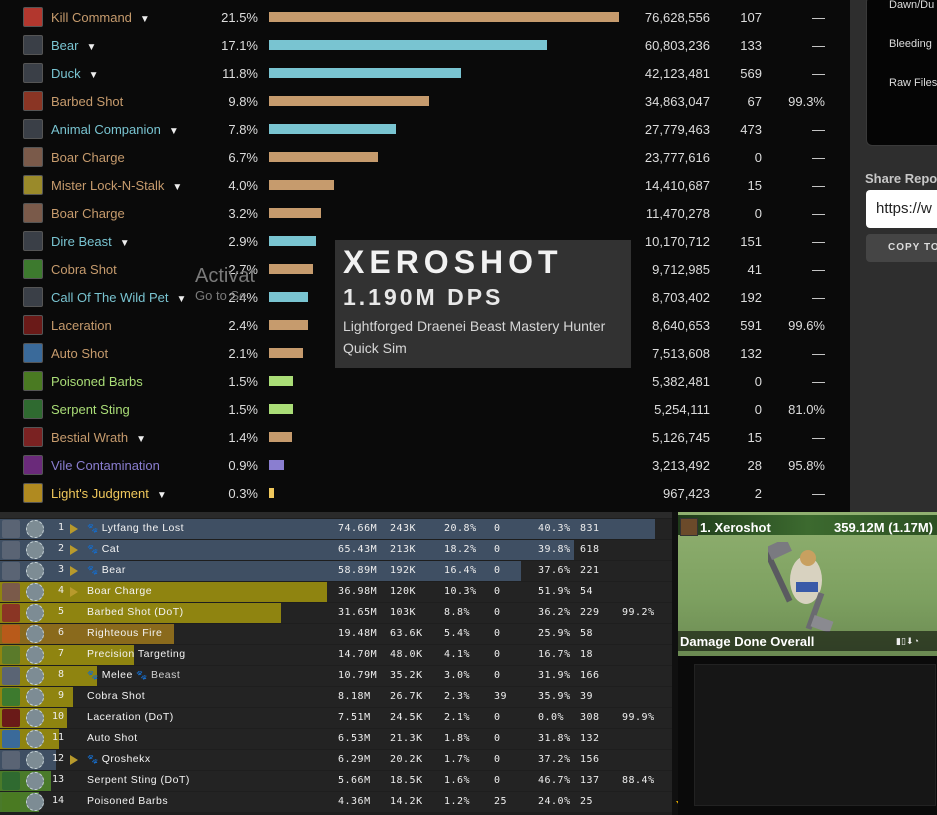 The width and height of the screenshot is (937, 815). I want to click on spell-row: Boar Charge 3.2% 11,470,278 0 —, so click(425, 214).